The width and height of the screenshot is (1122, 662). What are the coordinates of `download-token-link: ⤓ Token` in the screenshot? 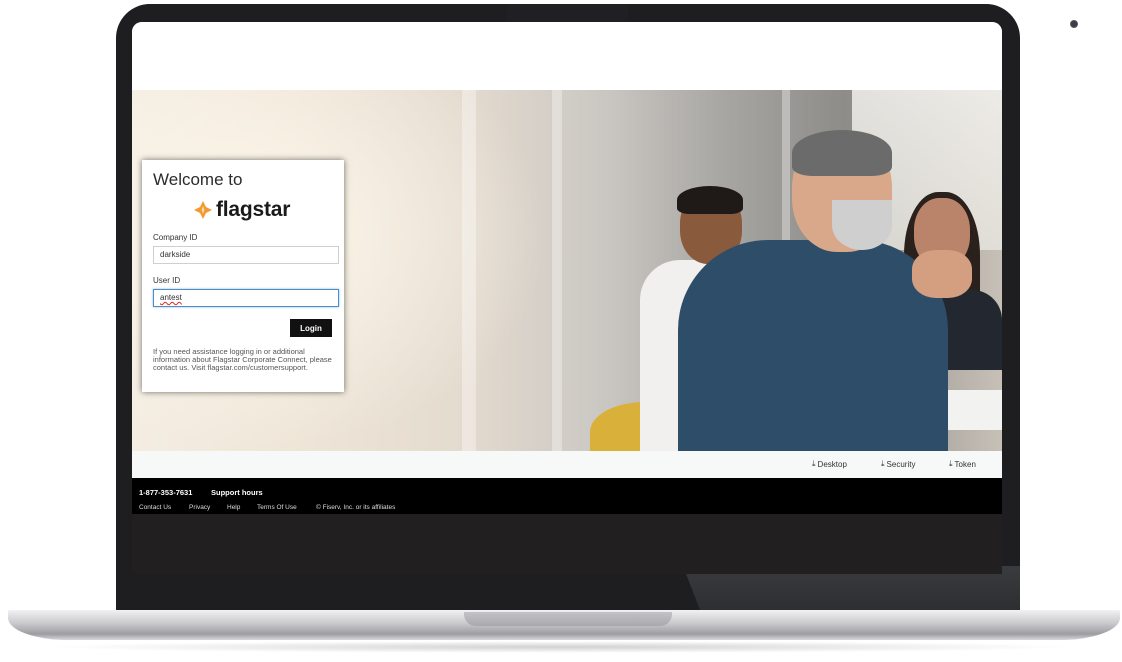 It's located at (962, 464).